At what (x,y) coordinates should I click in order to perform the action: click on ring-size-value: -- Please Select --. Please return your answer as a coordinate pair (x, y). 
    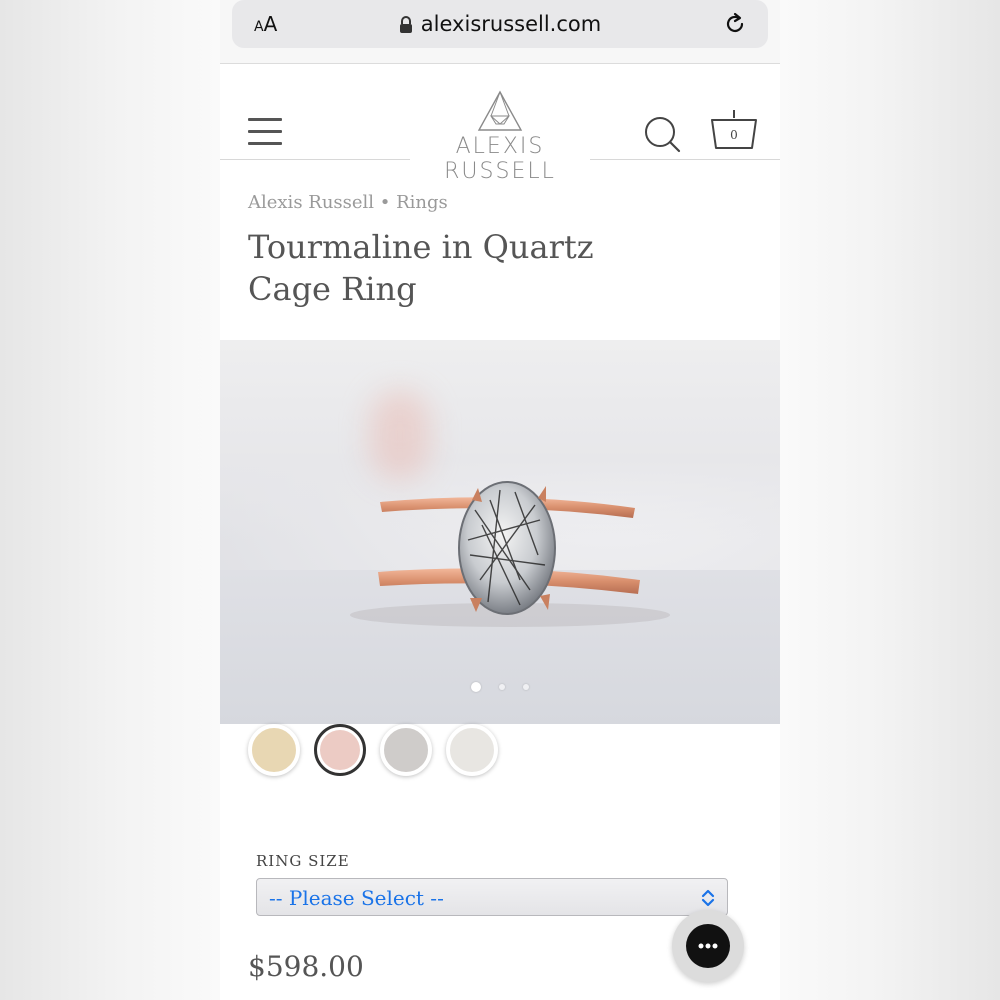
    Looking at the image, I should click on (356, 898).